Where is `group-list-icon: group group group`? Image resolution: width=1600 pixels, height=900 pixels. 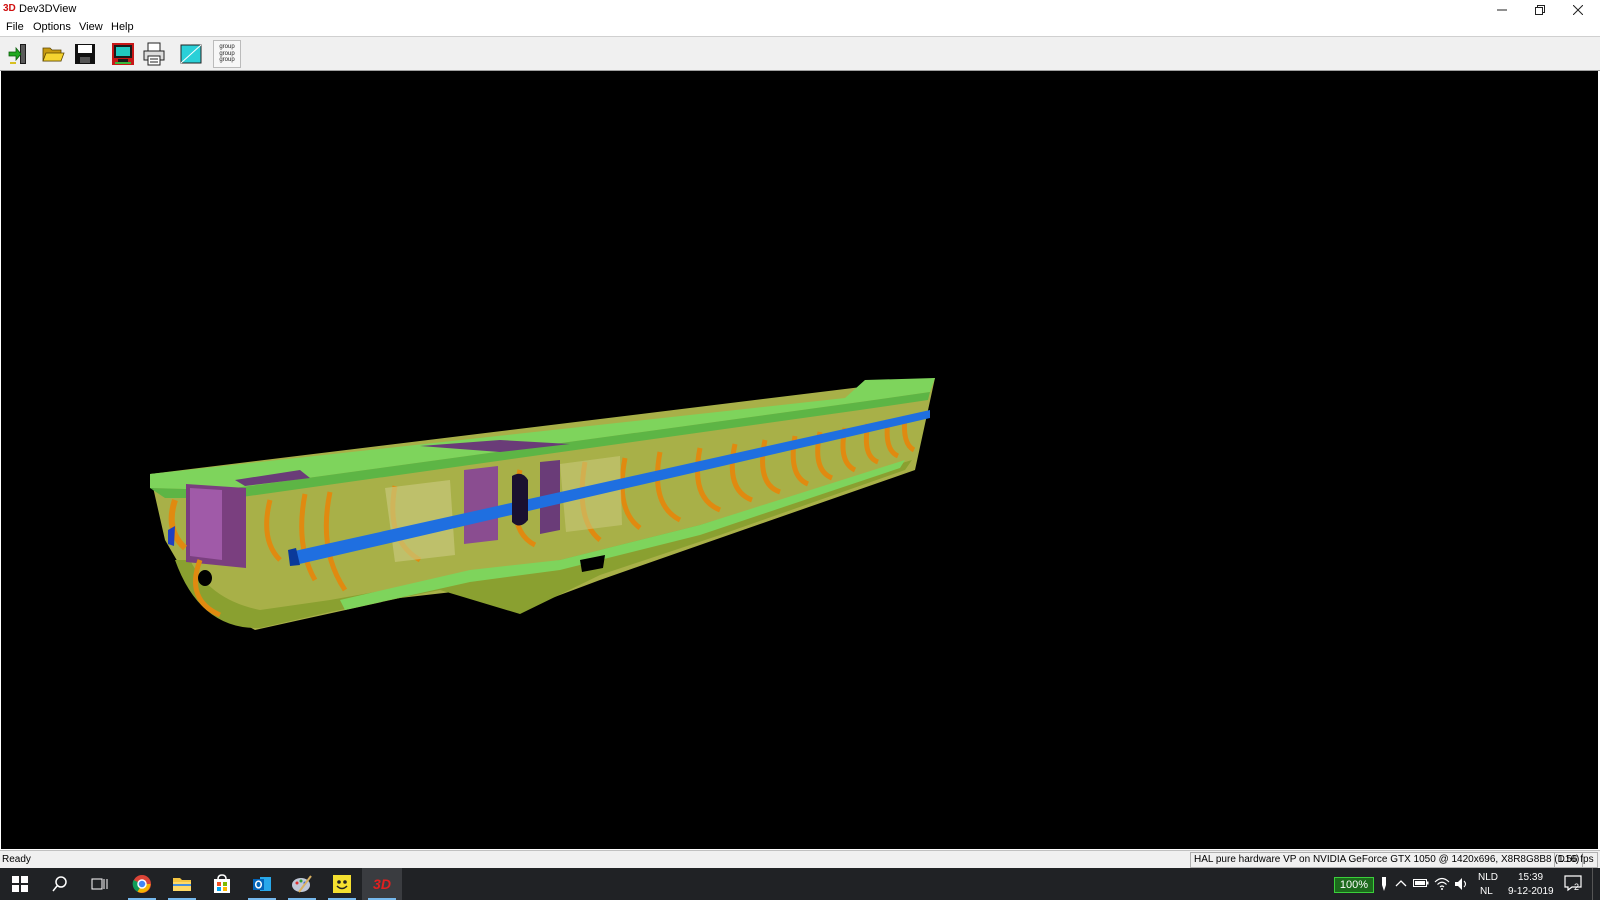 group-list-icon: group group group is located at coordinates (226, 54).